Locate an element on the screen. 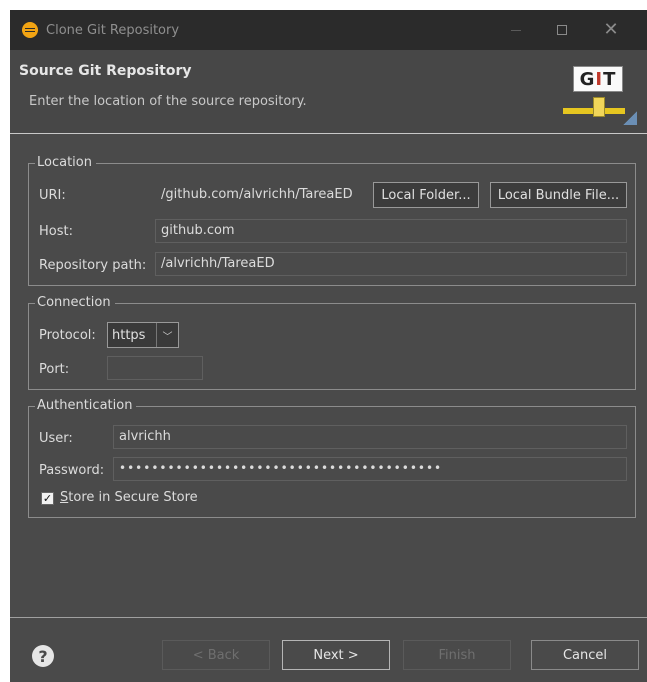 This screenshot has width=647, height=682. password-input: •••••••••••••••••••••••••••••••••••••••• is located at coordinates (370, 469).